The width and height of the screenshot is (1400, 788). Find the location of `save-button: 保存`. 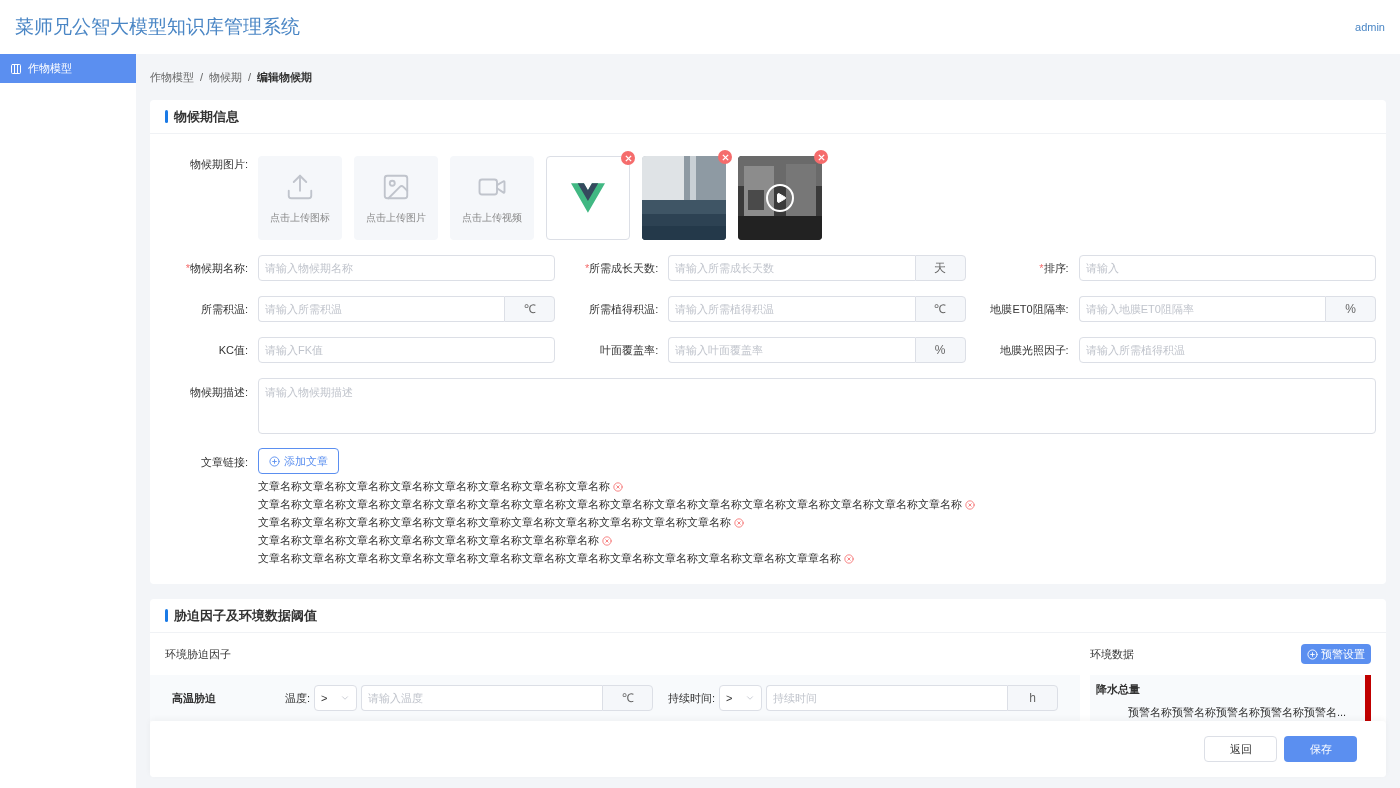

save-button: 保存 is located at coordinates (1320, 749).